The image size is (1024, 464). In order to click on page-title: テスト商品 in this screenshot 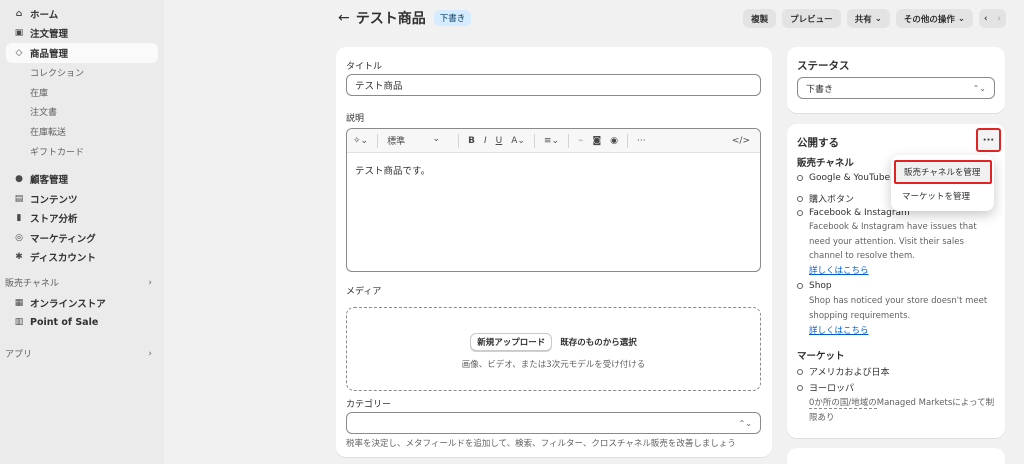, I will do `click(390, 19)`.